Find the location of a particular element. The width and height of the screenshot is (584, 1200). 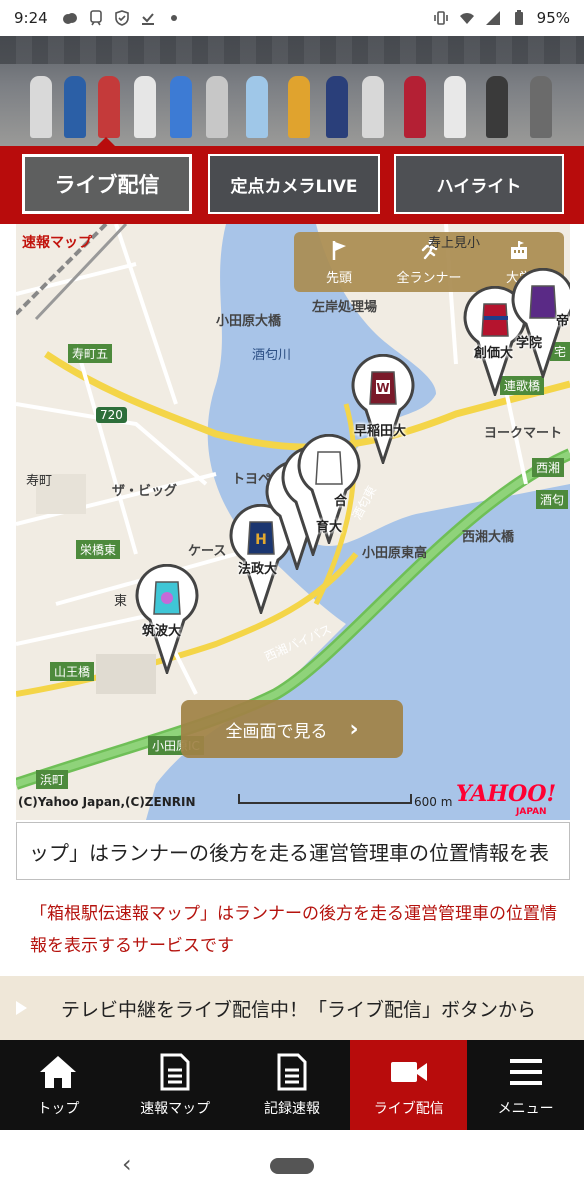

pin-waseda: W is located at coordinates (383, 409).